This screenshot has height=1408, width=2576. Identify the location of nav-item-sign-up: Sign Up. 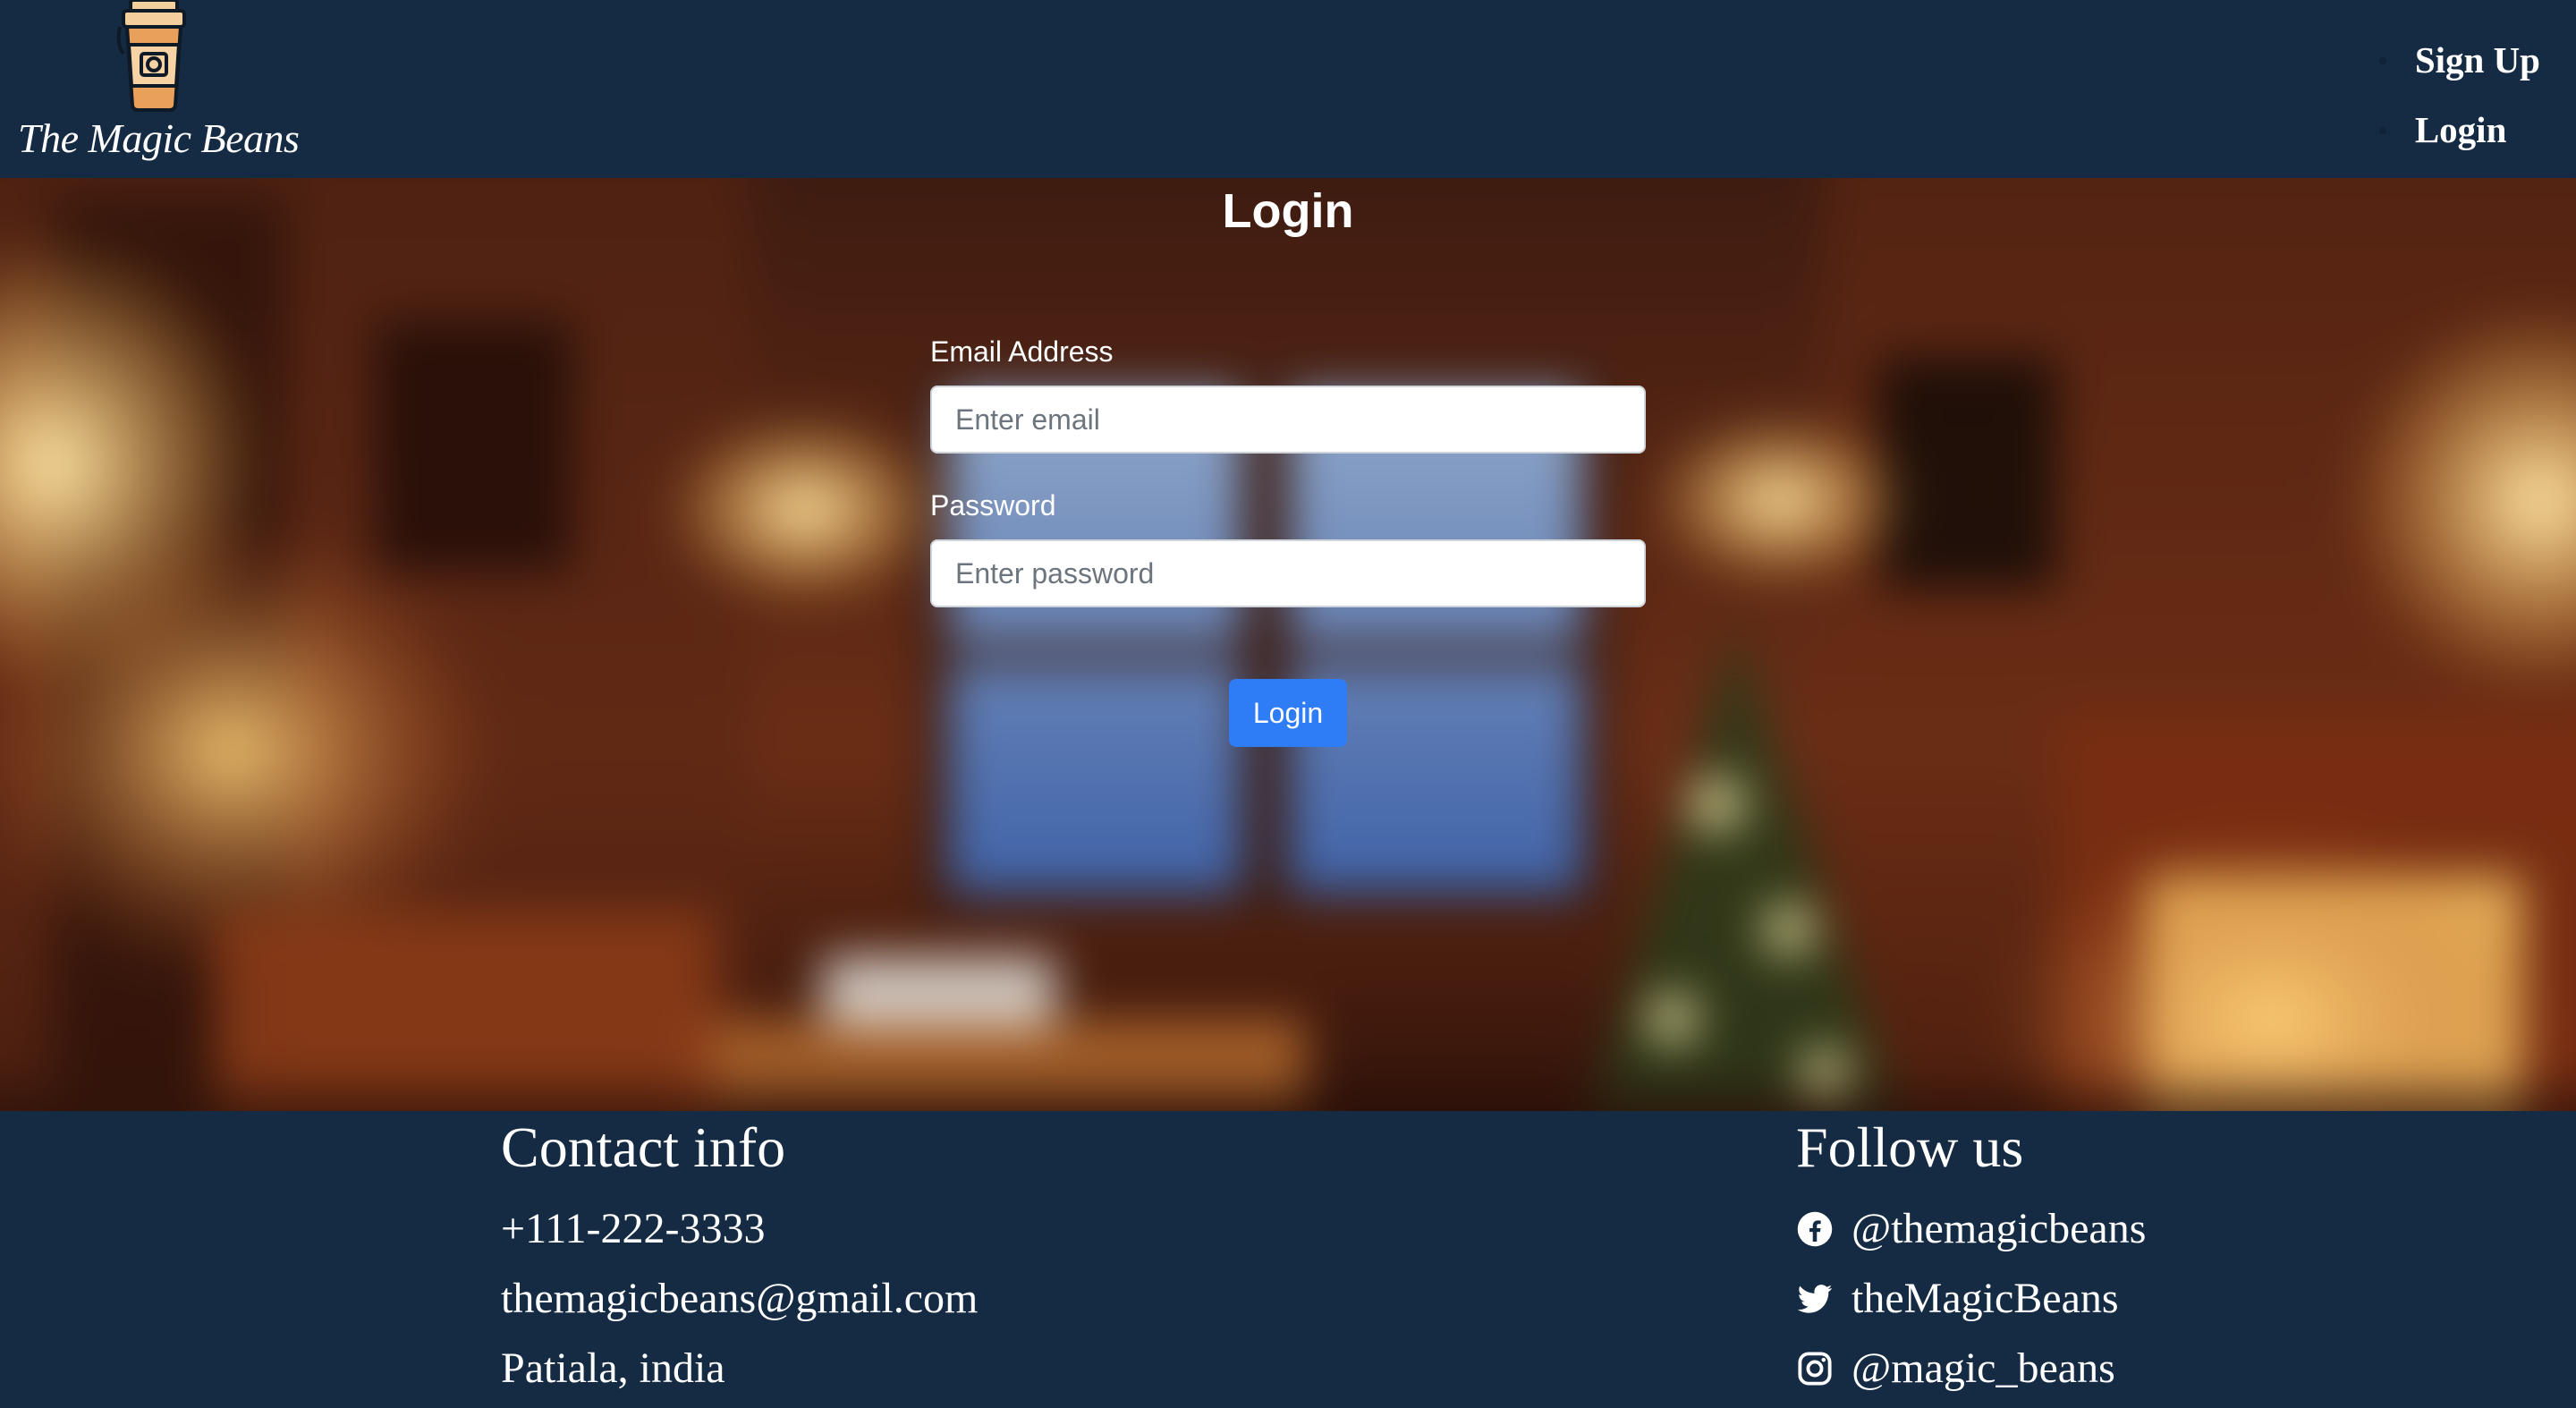
(2459, 60).